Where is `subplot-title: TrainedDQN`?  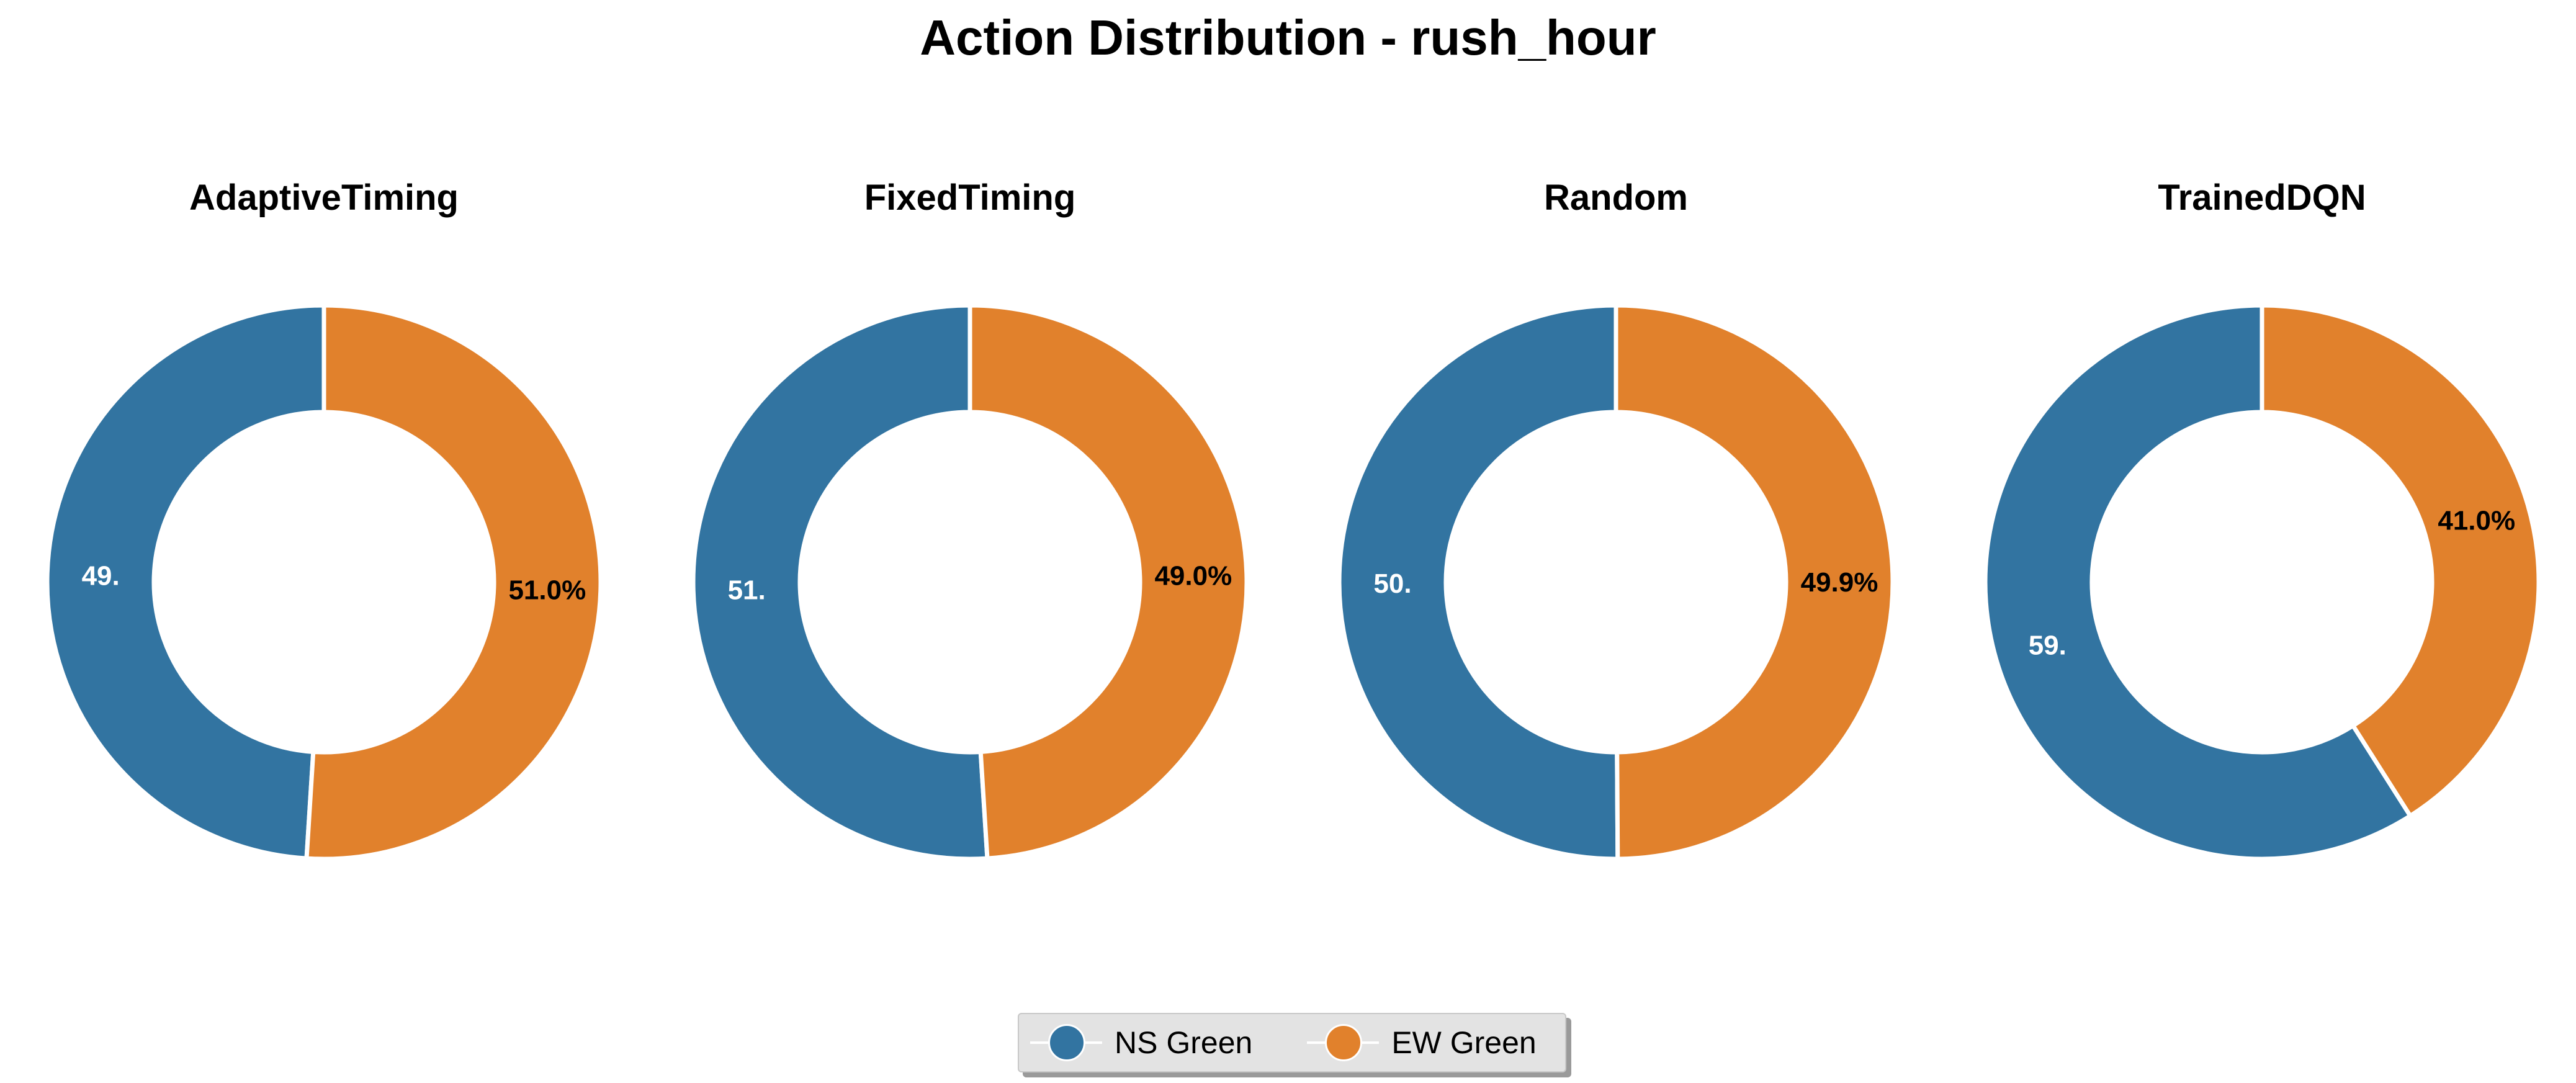 subplot-title: TrainedDQN is located at coordinates (2262, 198).